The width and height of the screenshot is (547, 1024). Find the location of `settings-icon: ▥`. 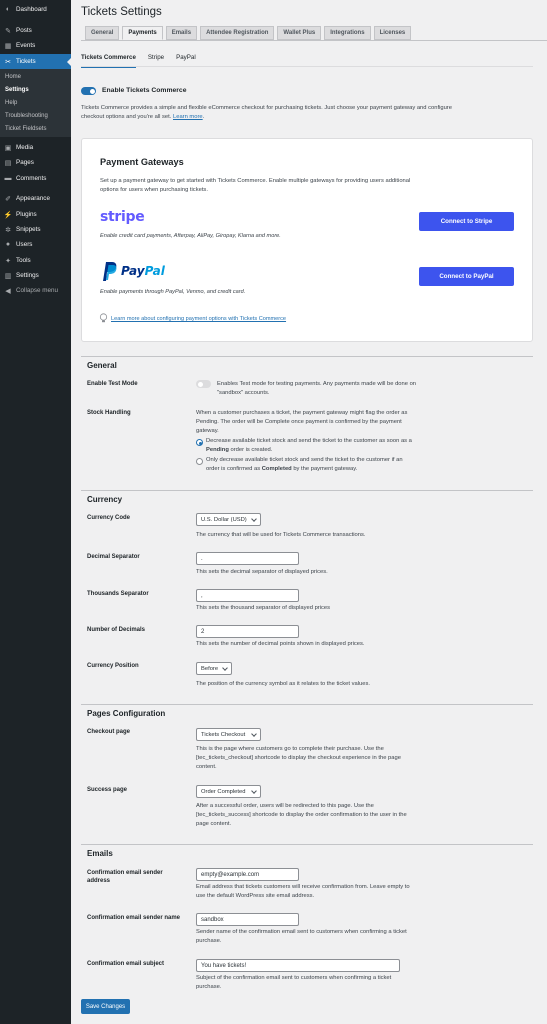

settings-icon: ▥ is located at coordinates (8, 276).